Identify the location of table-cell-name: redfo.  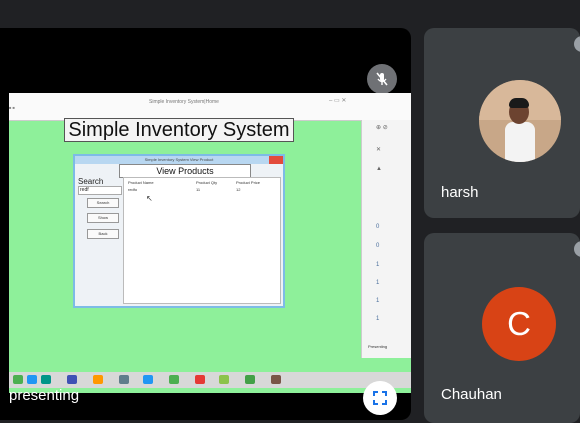
(133, 189).